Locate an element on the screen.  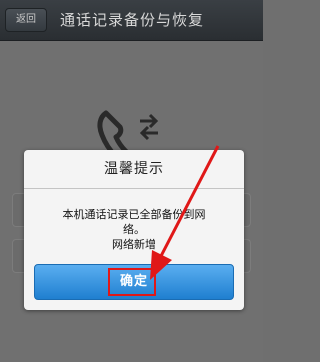
app-header: 返回 通话记录备份与恢复 is located at coordinates (131, 20).